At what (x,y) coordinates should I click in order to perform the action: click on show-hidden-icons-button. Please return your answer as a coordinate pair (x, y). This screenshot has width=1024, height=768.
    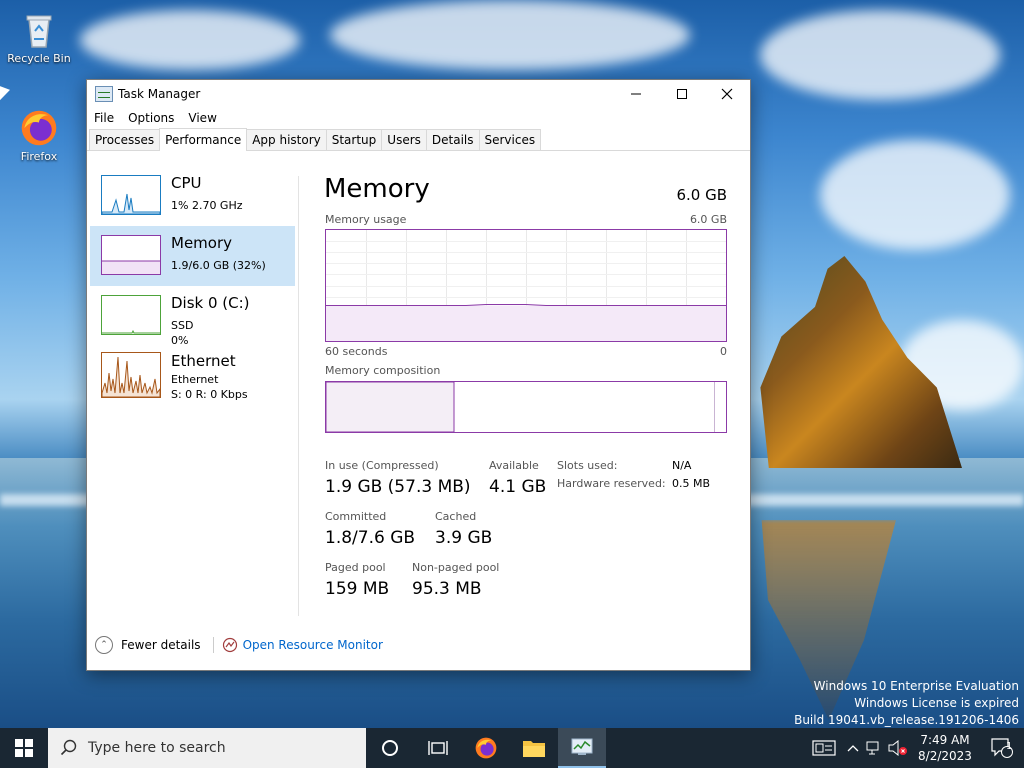
    Looking at the image, I should click on (853, 748).